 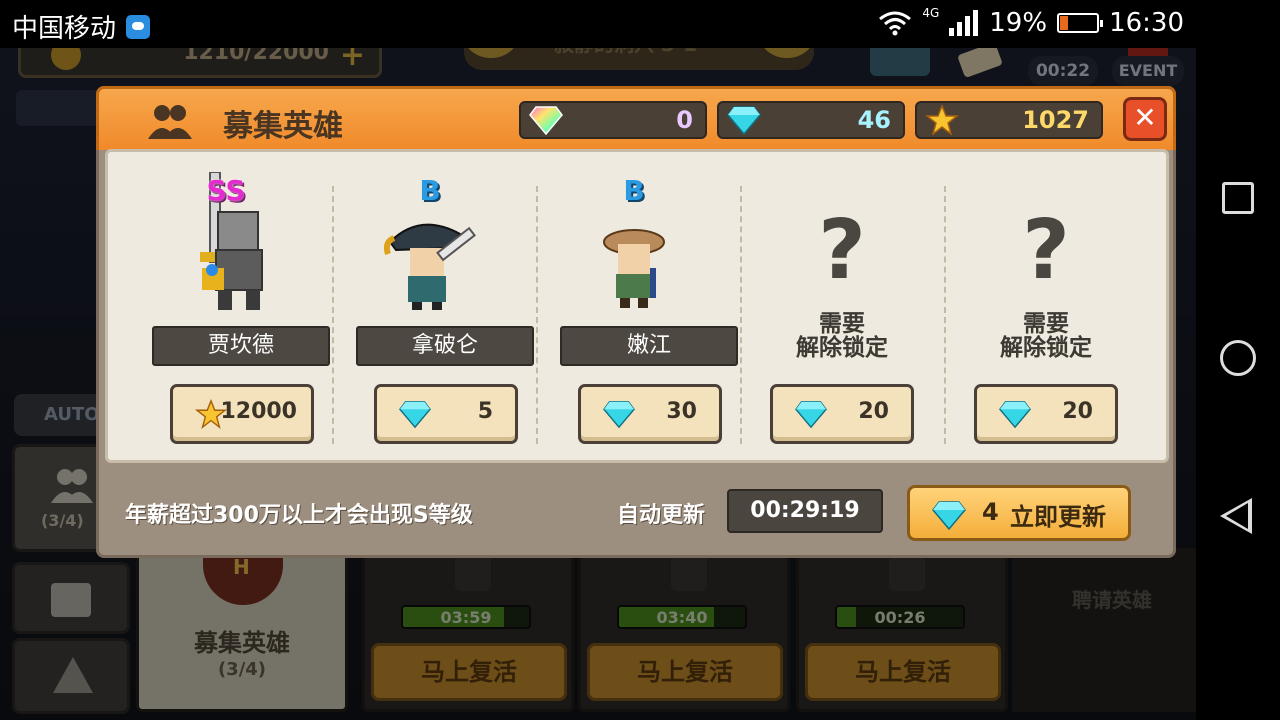 What do you see at coordinates (227, 309) in the screenshot?
I see `hero-offer: SS 贾坎德 12000` at bounding box center [227, 309].